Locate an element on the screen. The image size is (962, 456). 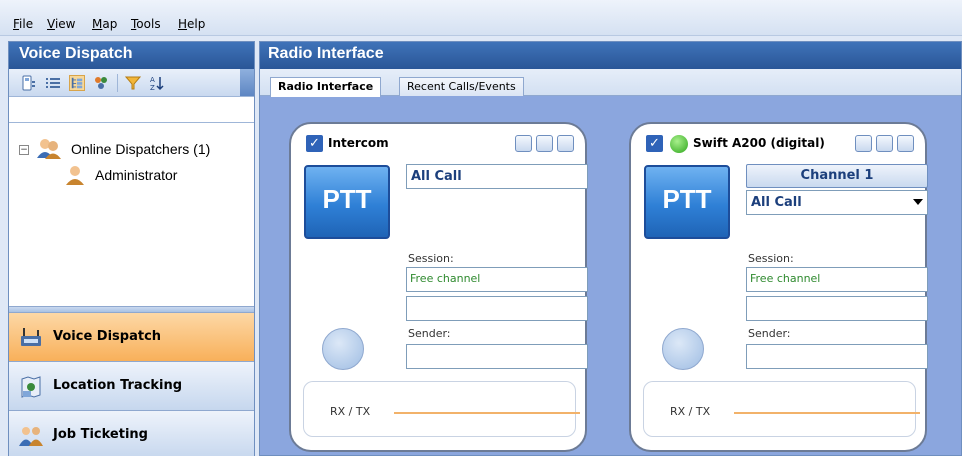
nav-voice-dispatch: Voice Dispatch is located at coordinates (131, 336).